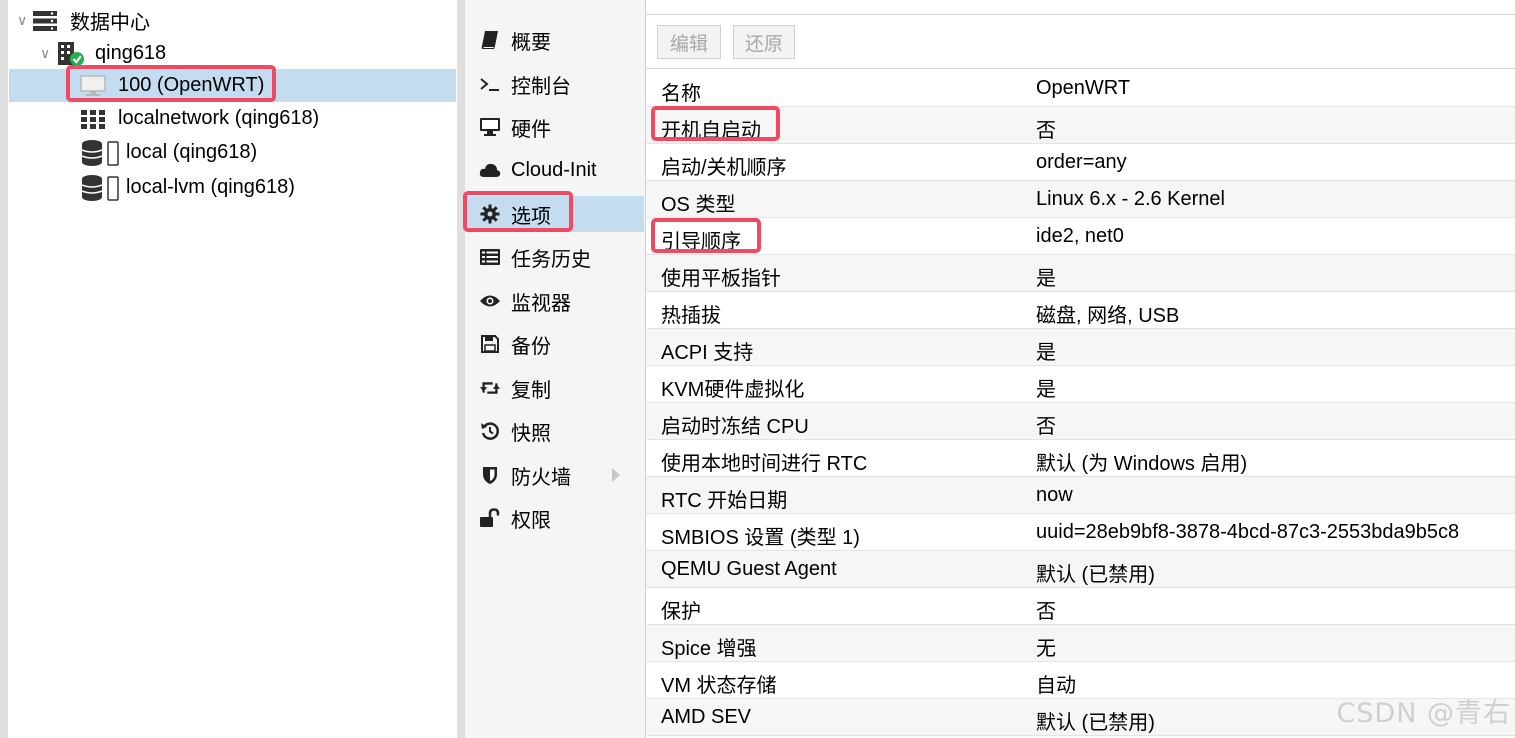  Describe the element at coordinates (554, 40) in the screenshot. I see `nav-item-summary: 概要` at that location.